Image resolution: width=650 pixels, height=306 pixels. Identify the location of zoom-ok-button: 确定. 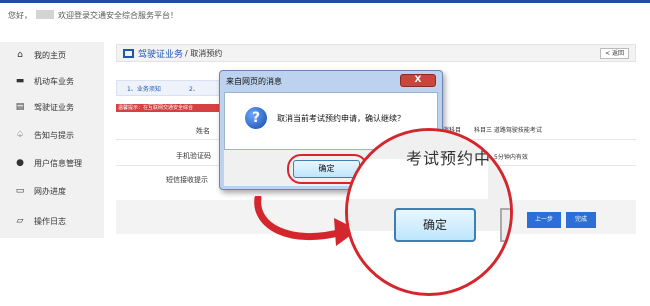
(435, 225).